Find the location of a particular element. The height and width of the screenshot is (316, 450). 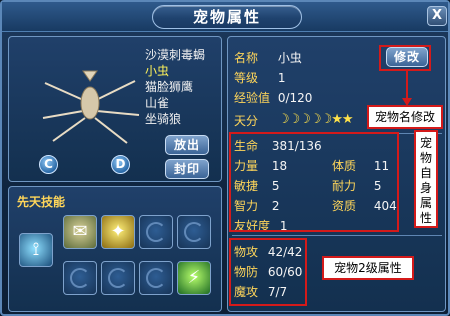

pet-list: 沙漠刺毒蝎 小虫 猫脸狮鹰 山雀 坐骑狼 is located at coordinates (175, 87).